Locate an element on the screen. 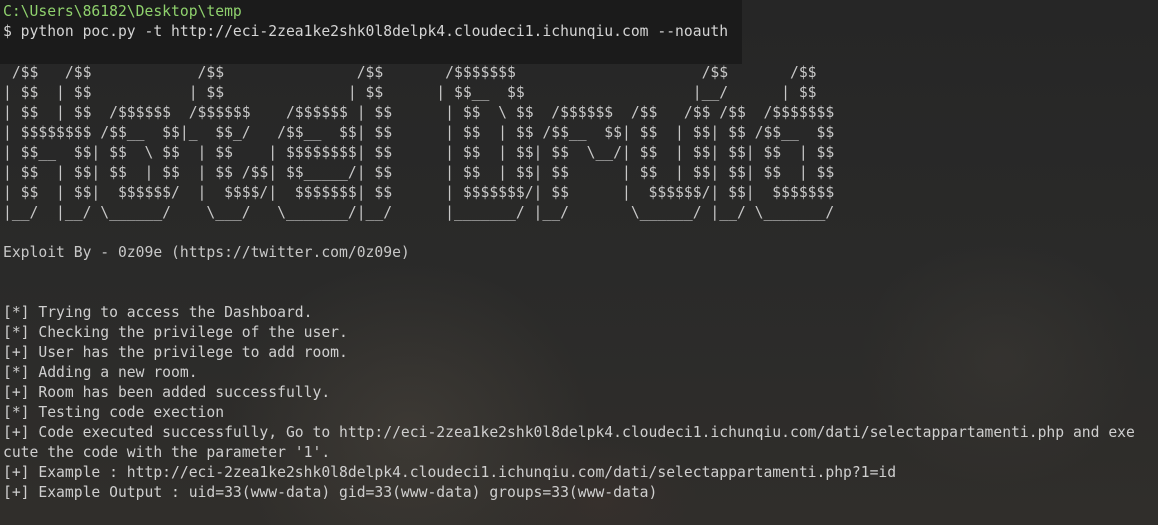 This screenshot has width=1158, height=525. log-line: [*] Checking the privilege of the user. is located at coordinates (175, 332).